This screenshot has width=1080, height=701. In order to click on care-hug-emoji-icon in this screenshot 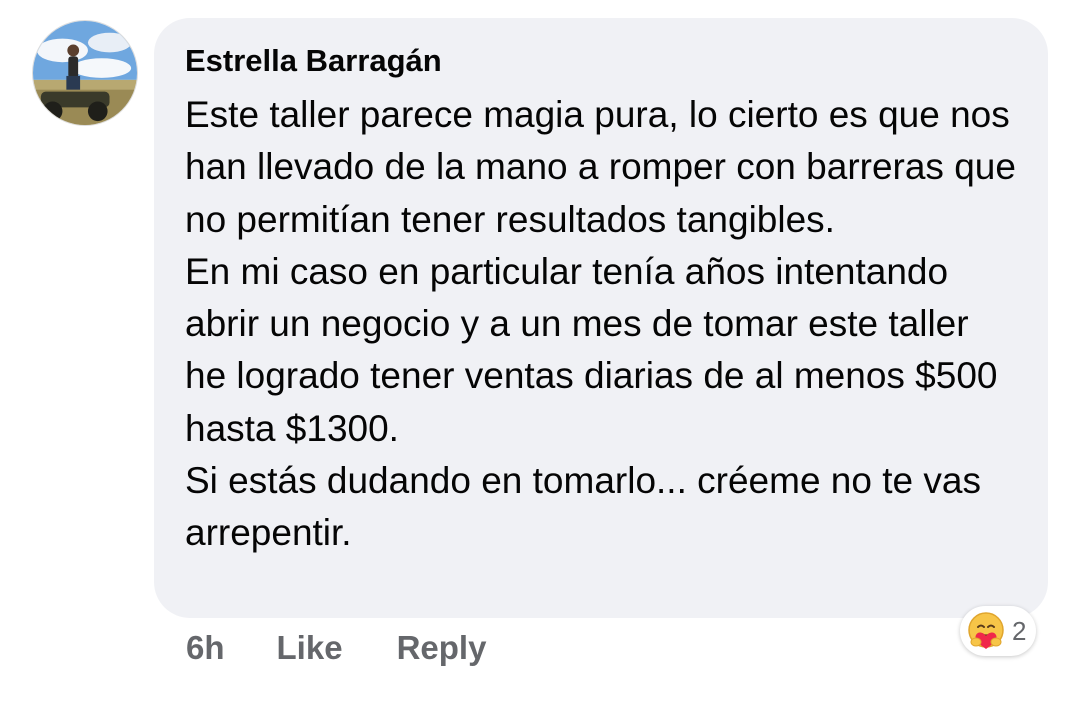, I will do `click(986, 630)`.